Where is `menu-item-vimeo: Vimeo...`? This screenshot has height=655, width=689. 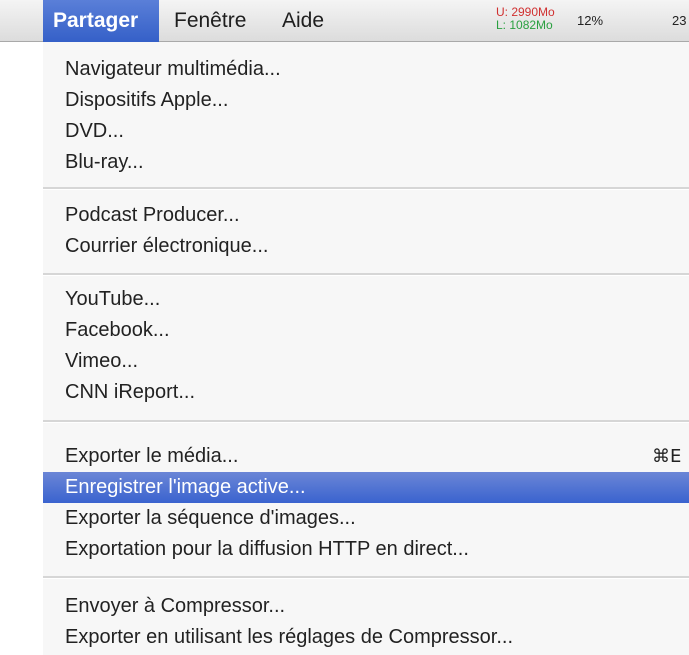
menu-item-vimeo: Vimeo... is located at coordinates (366, 361).